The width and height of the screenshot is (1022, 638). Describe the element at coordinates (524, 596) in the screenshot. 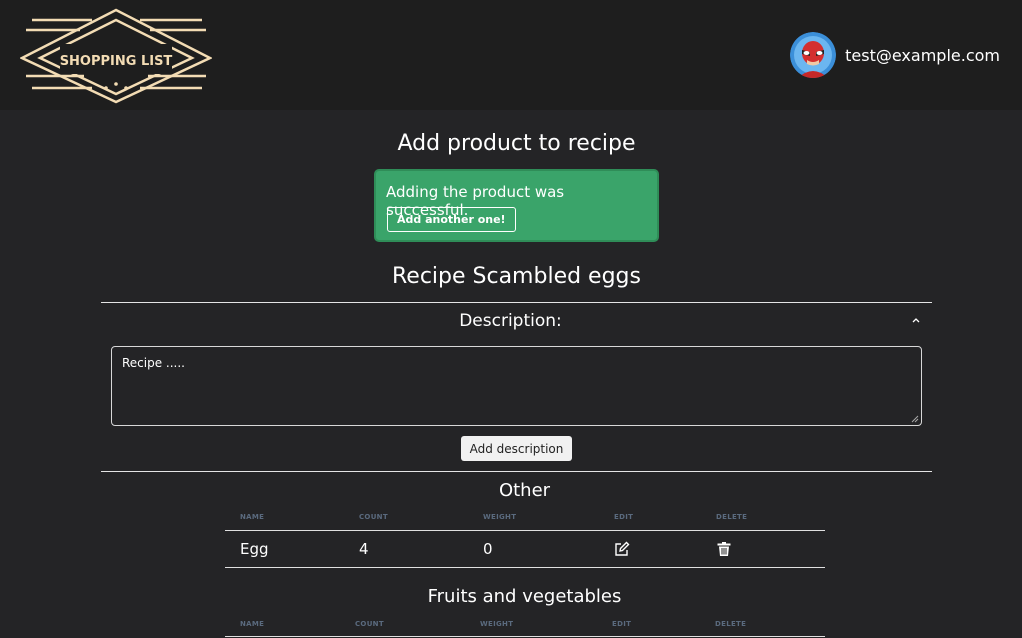

I see `section-title-fruits-vegetables: Fruits and vegetables` at that location.